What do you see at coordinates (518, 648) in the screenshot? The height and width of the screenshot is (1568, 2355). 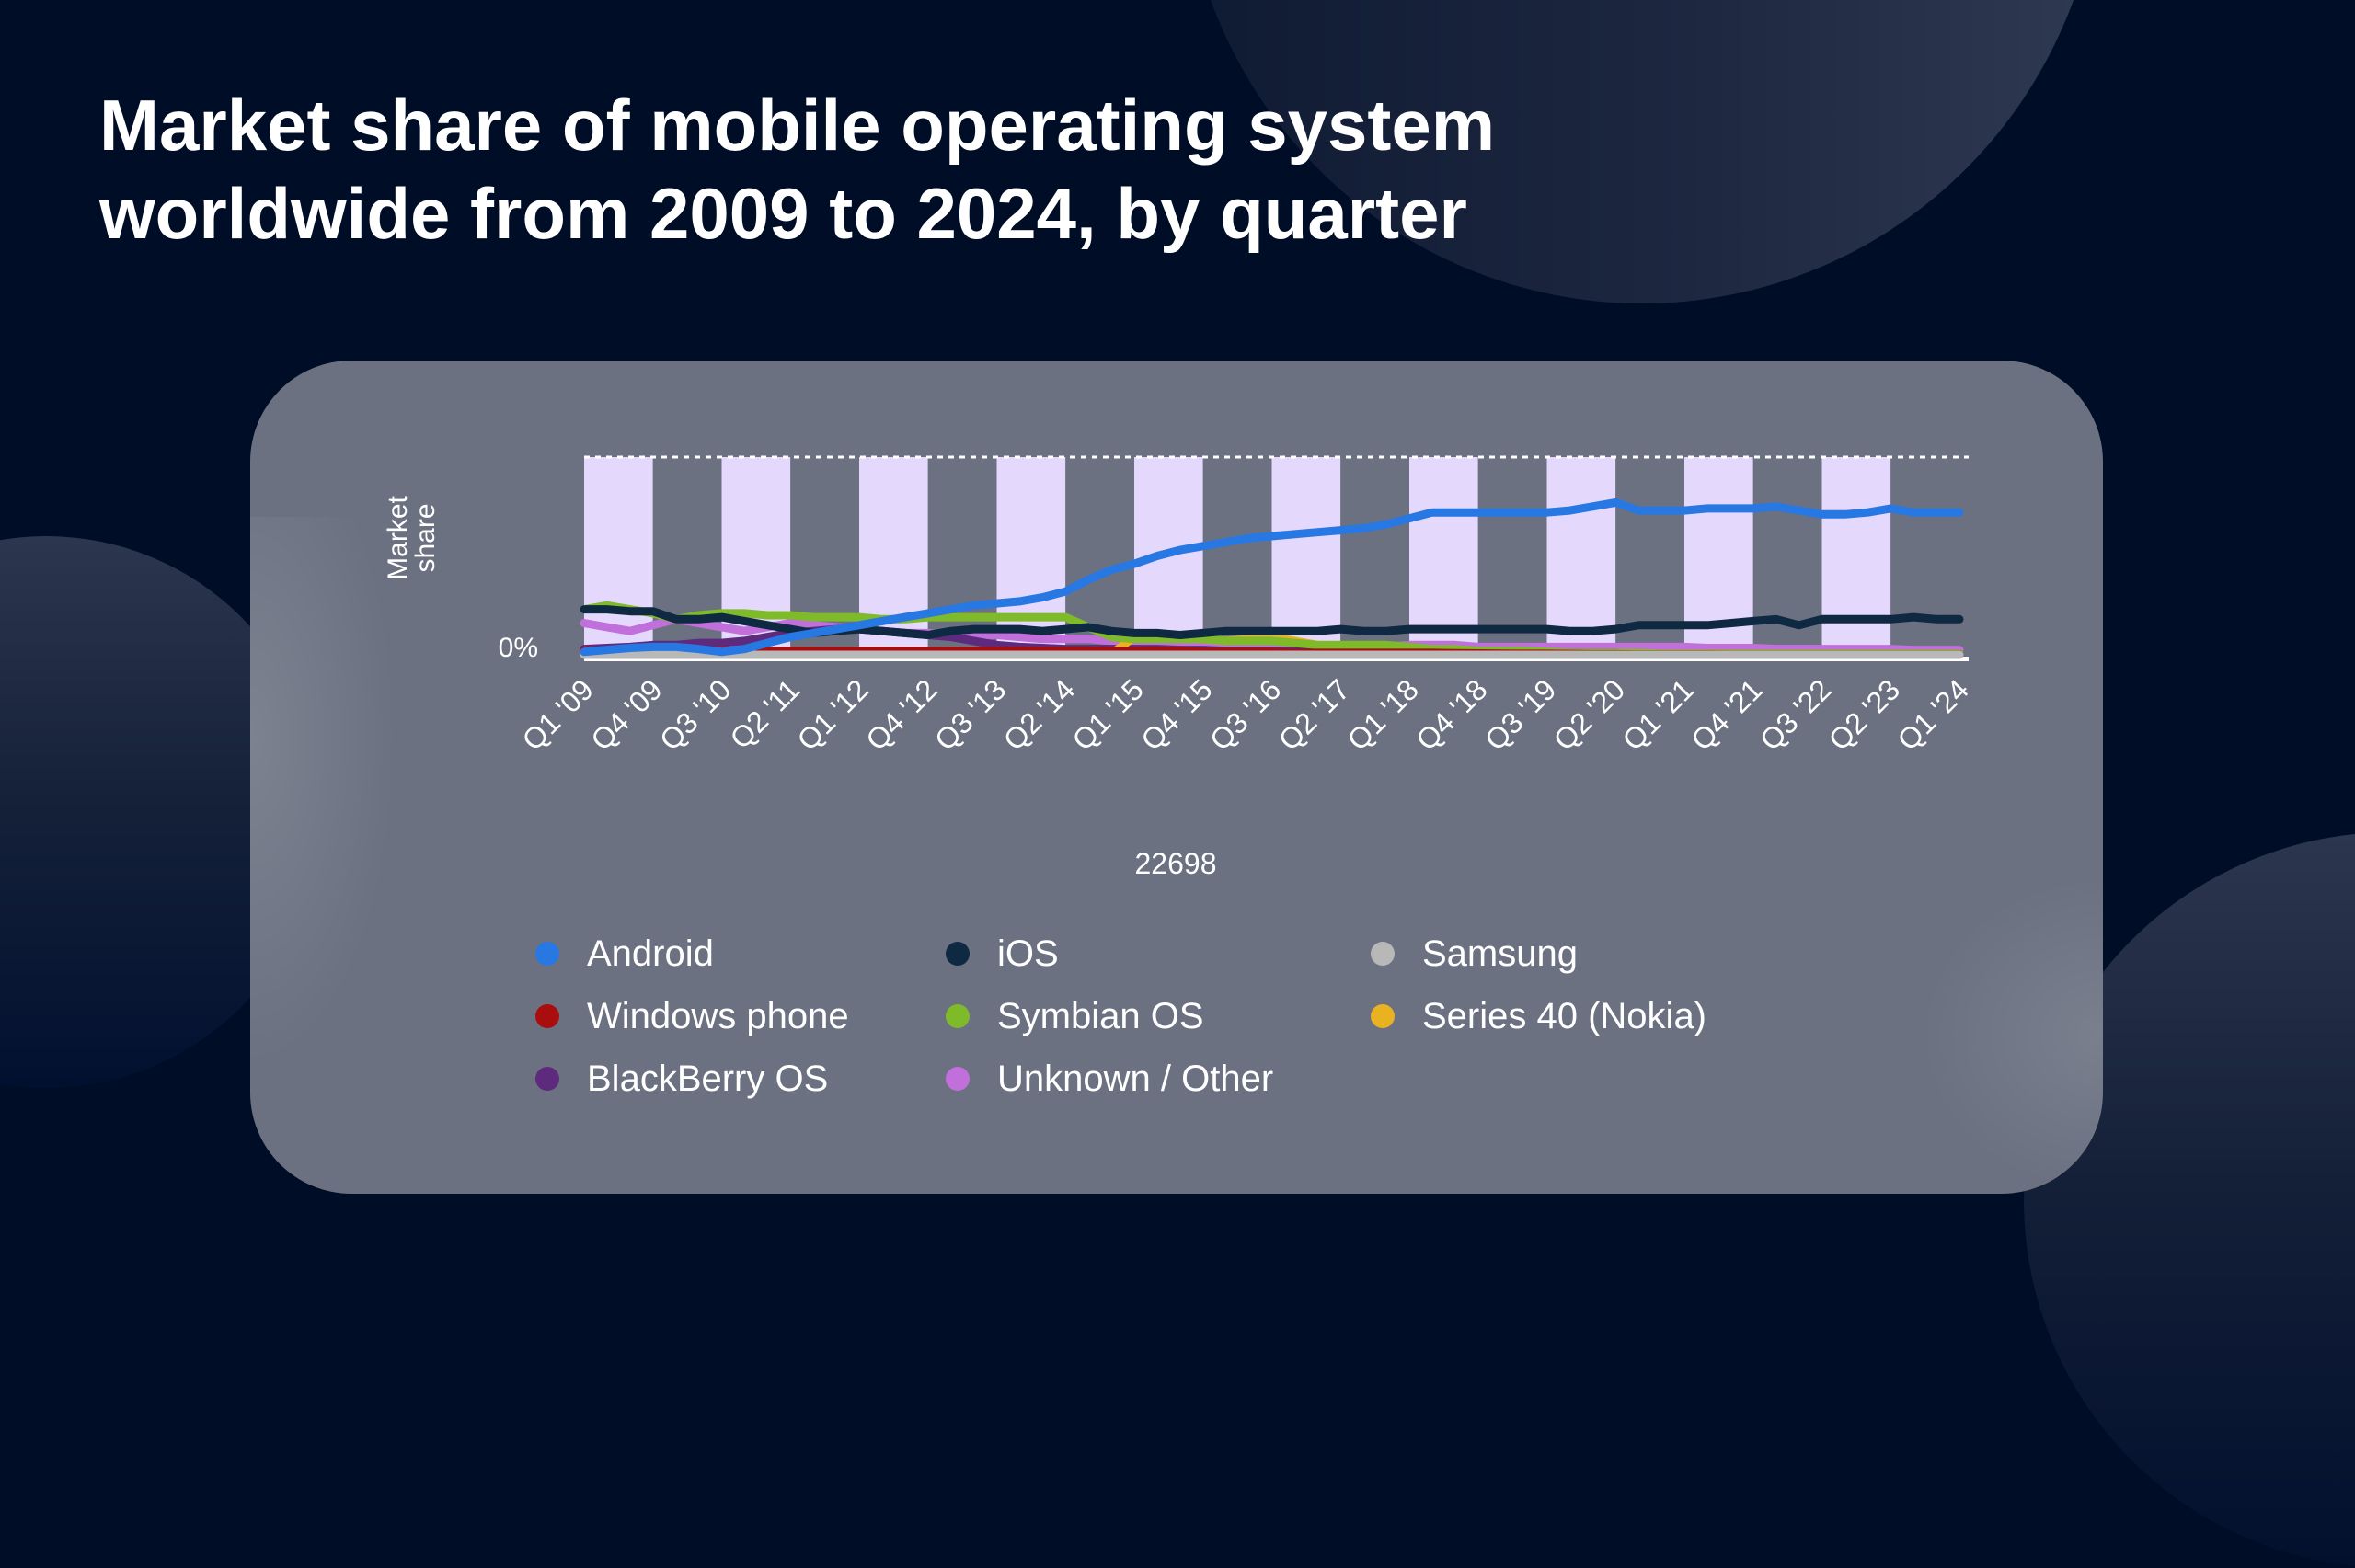 I see `y-tick-label: 0%` at bounding box center [518, 648].